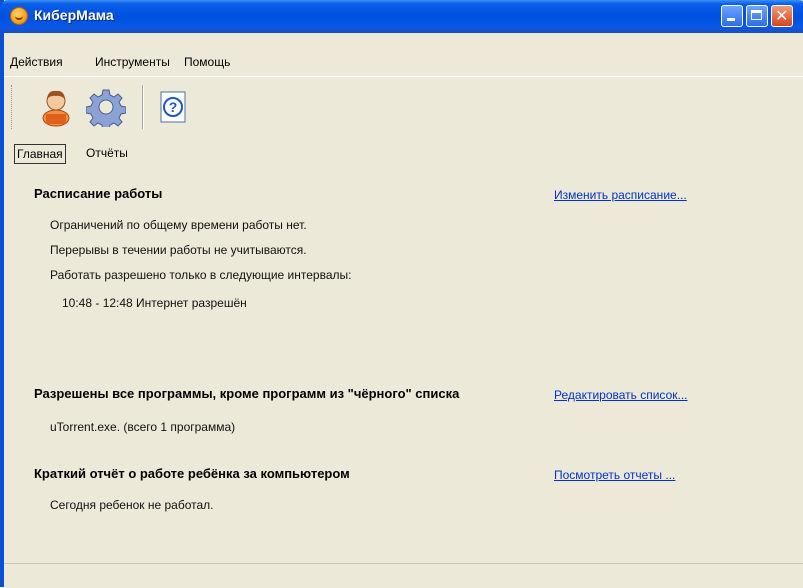 Image resolution: width=803 pixels, height=588 pixels. I want to click on app-icon, so click(19, 16).